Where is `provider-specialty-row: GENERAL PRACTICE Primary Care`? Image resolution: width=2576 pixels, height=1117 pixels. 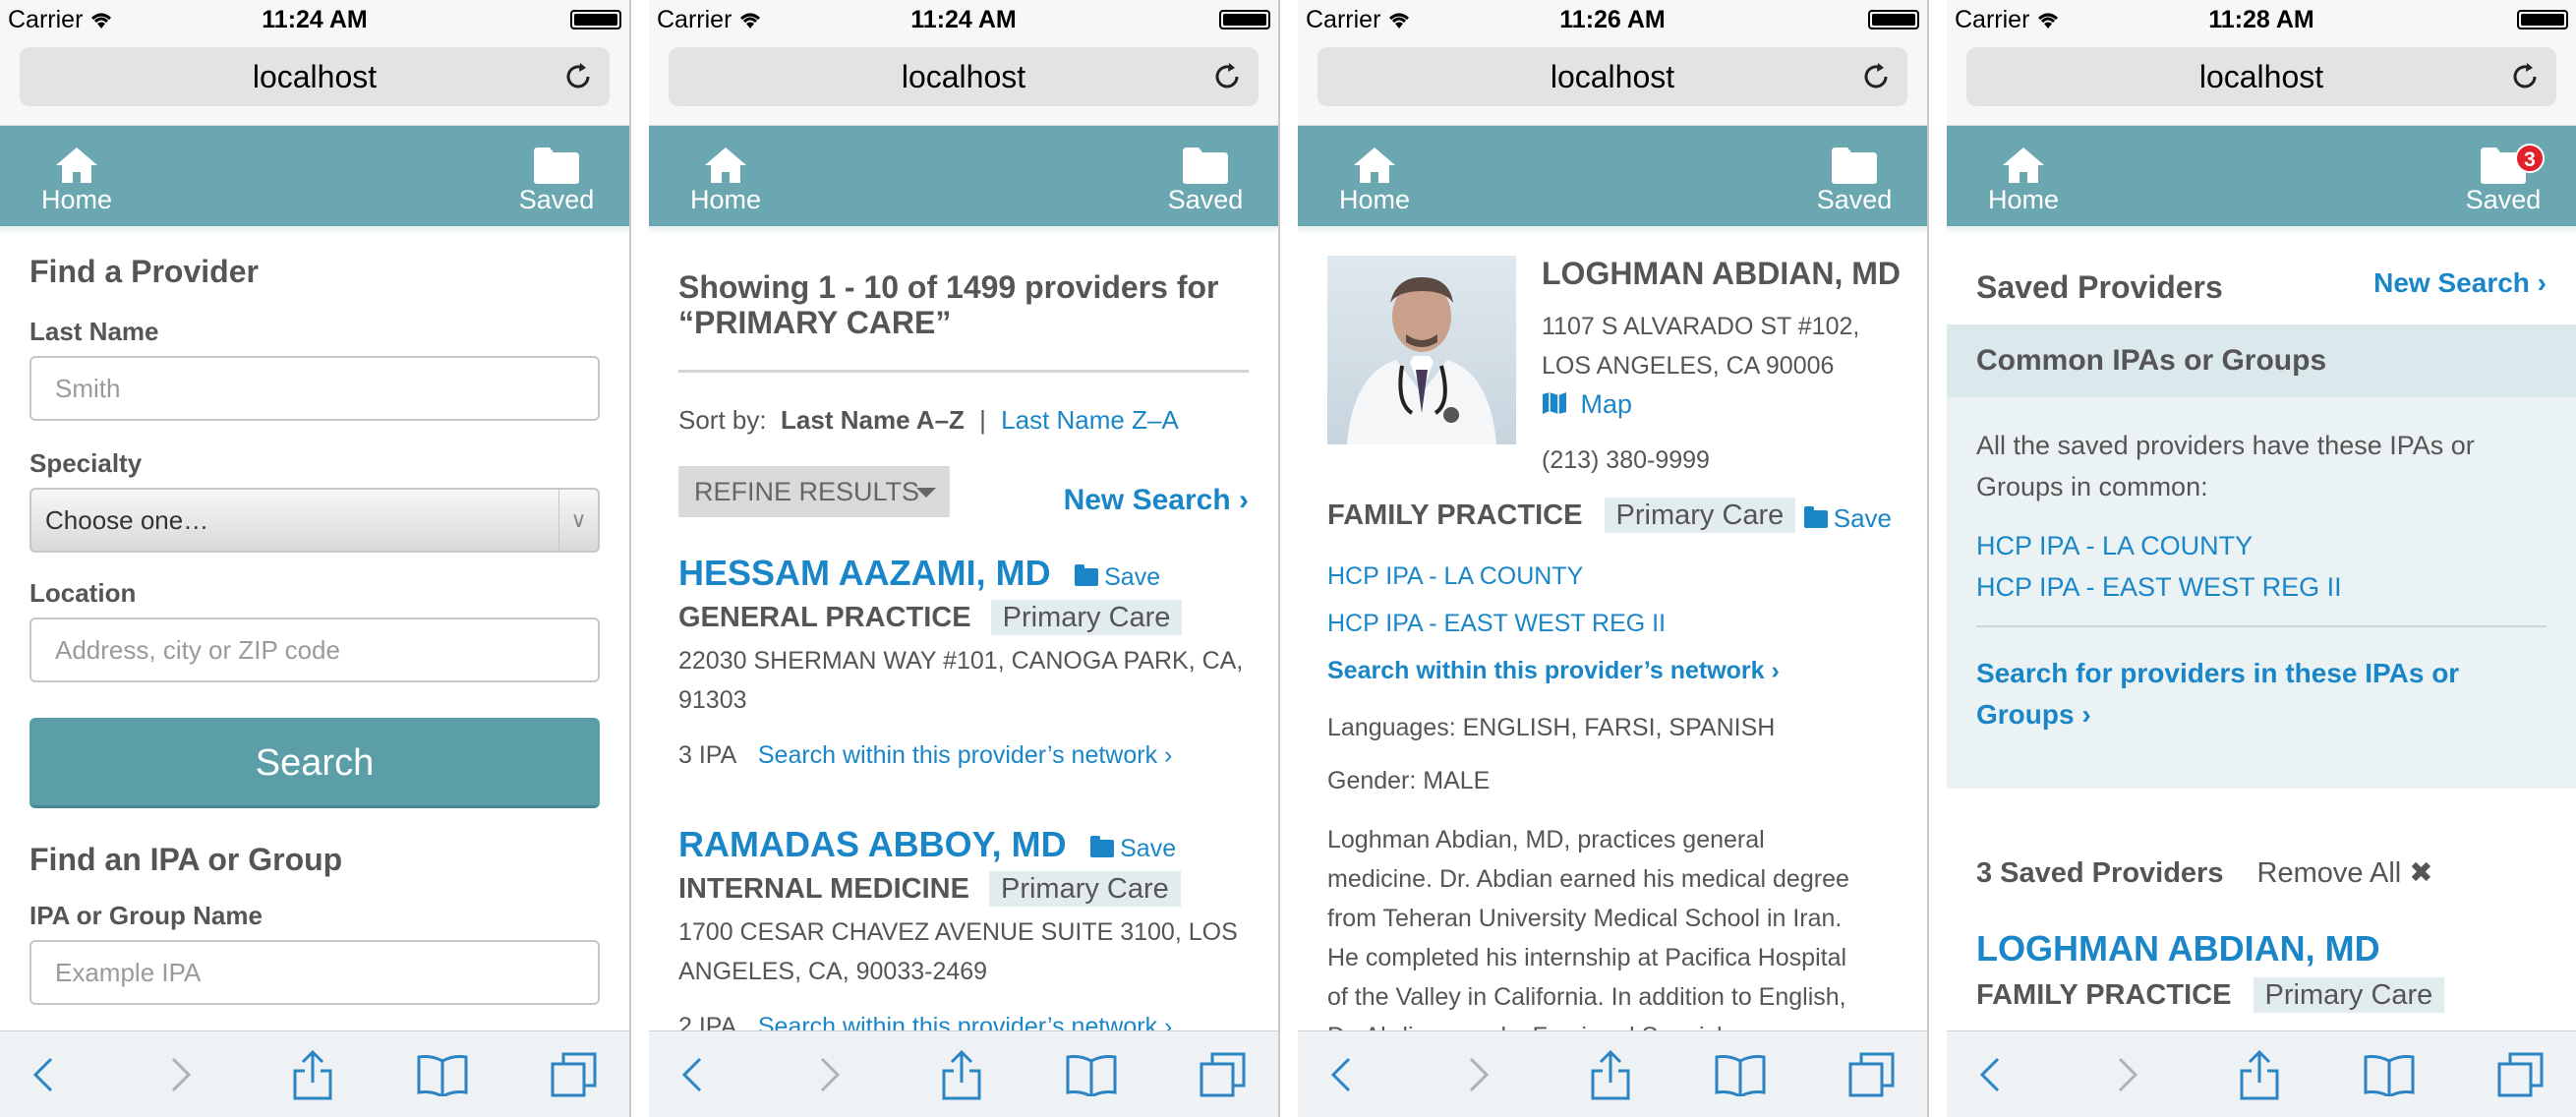
provider-specialty-row: GENERAL PRACTICE Primary Care is located at coordinates (930, 618).